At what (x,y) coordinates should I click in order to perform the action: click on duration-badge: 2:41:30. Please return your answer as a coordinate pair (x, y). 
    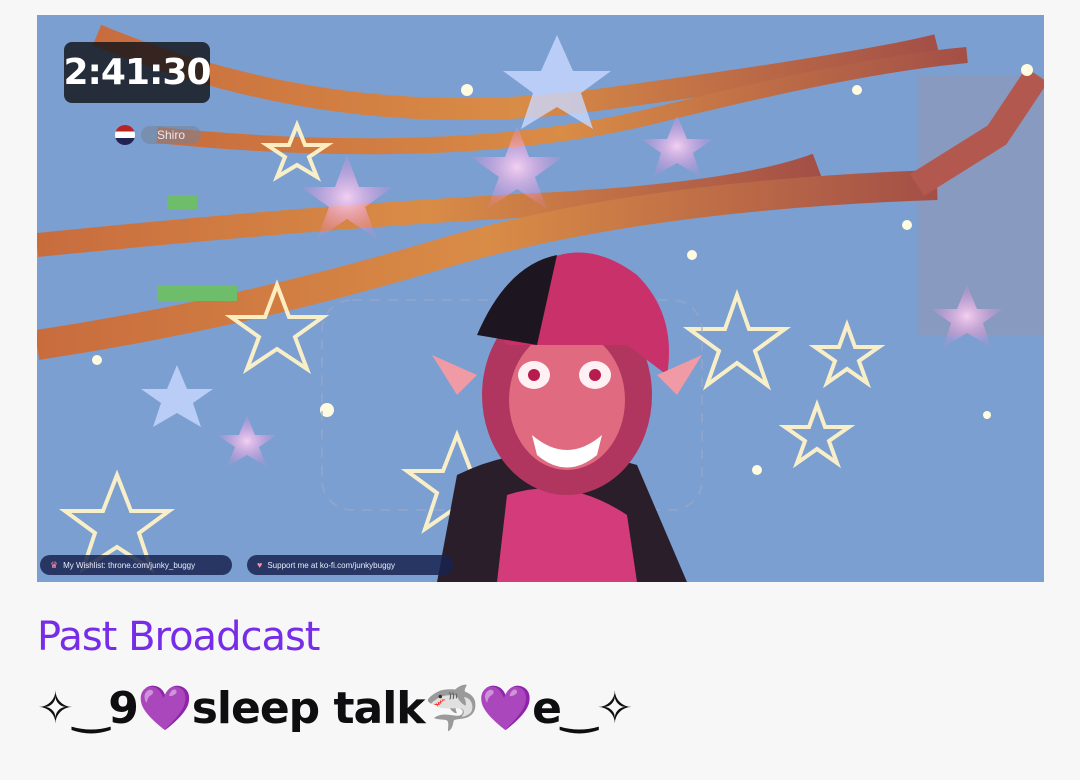
    Looking at the image, I should click on (137, 72).